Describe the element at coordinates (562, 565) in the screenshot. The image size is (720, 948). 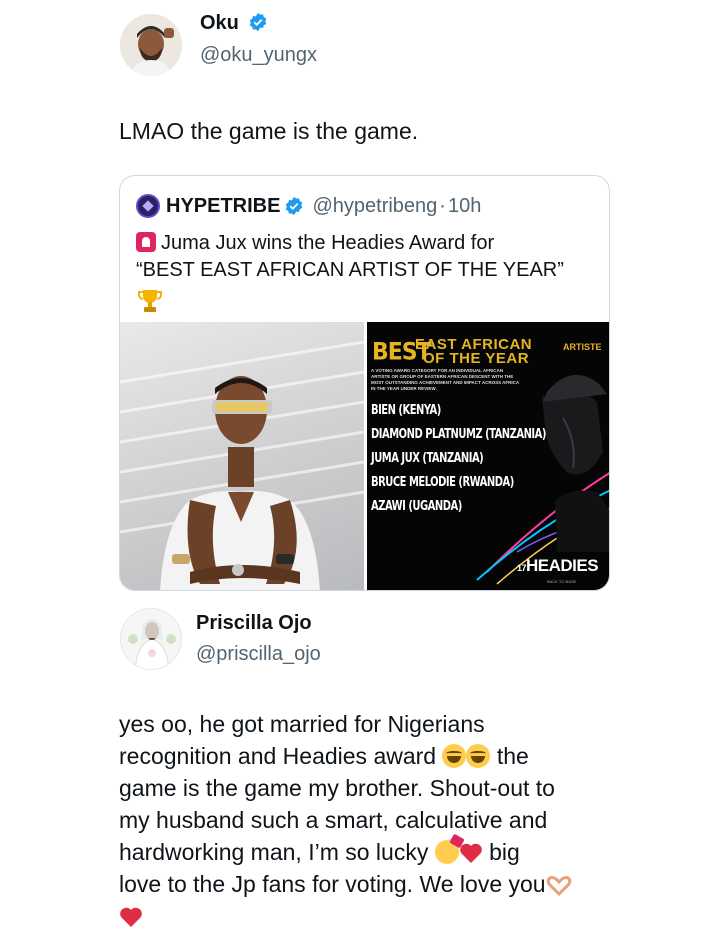
I see `headies-logo-text: HEADIES` at that location.